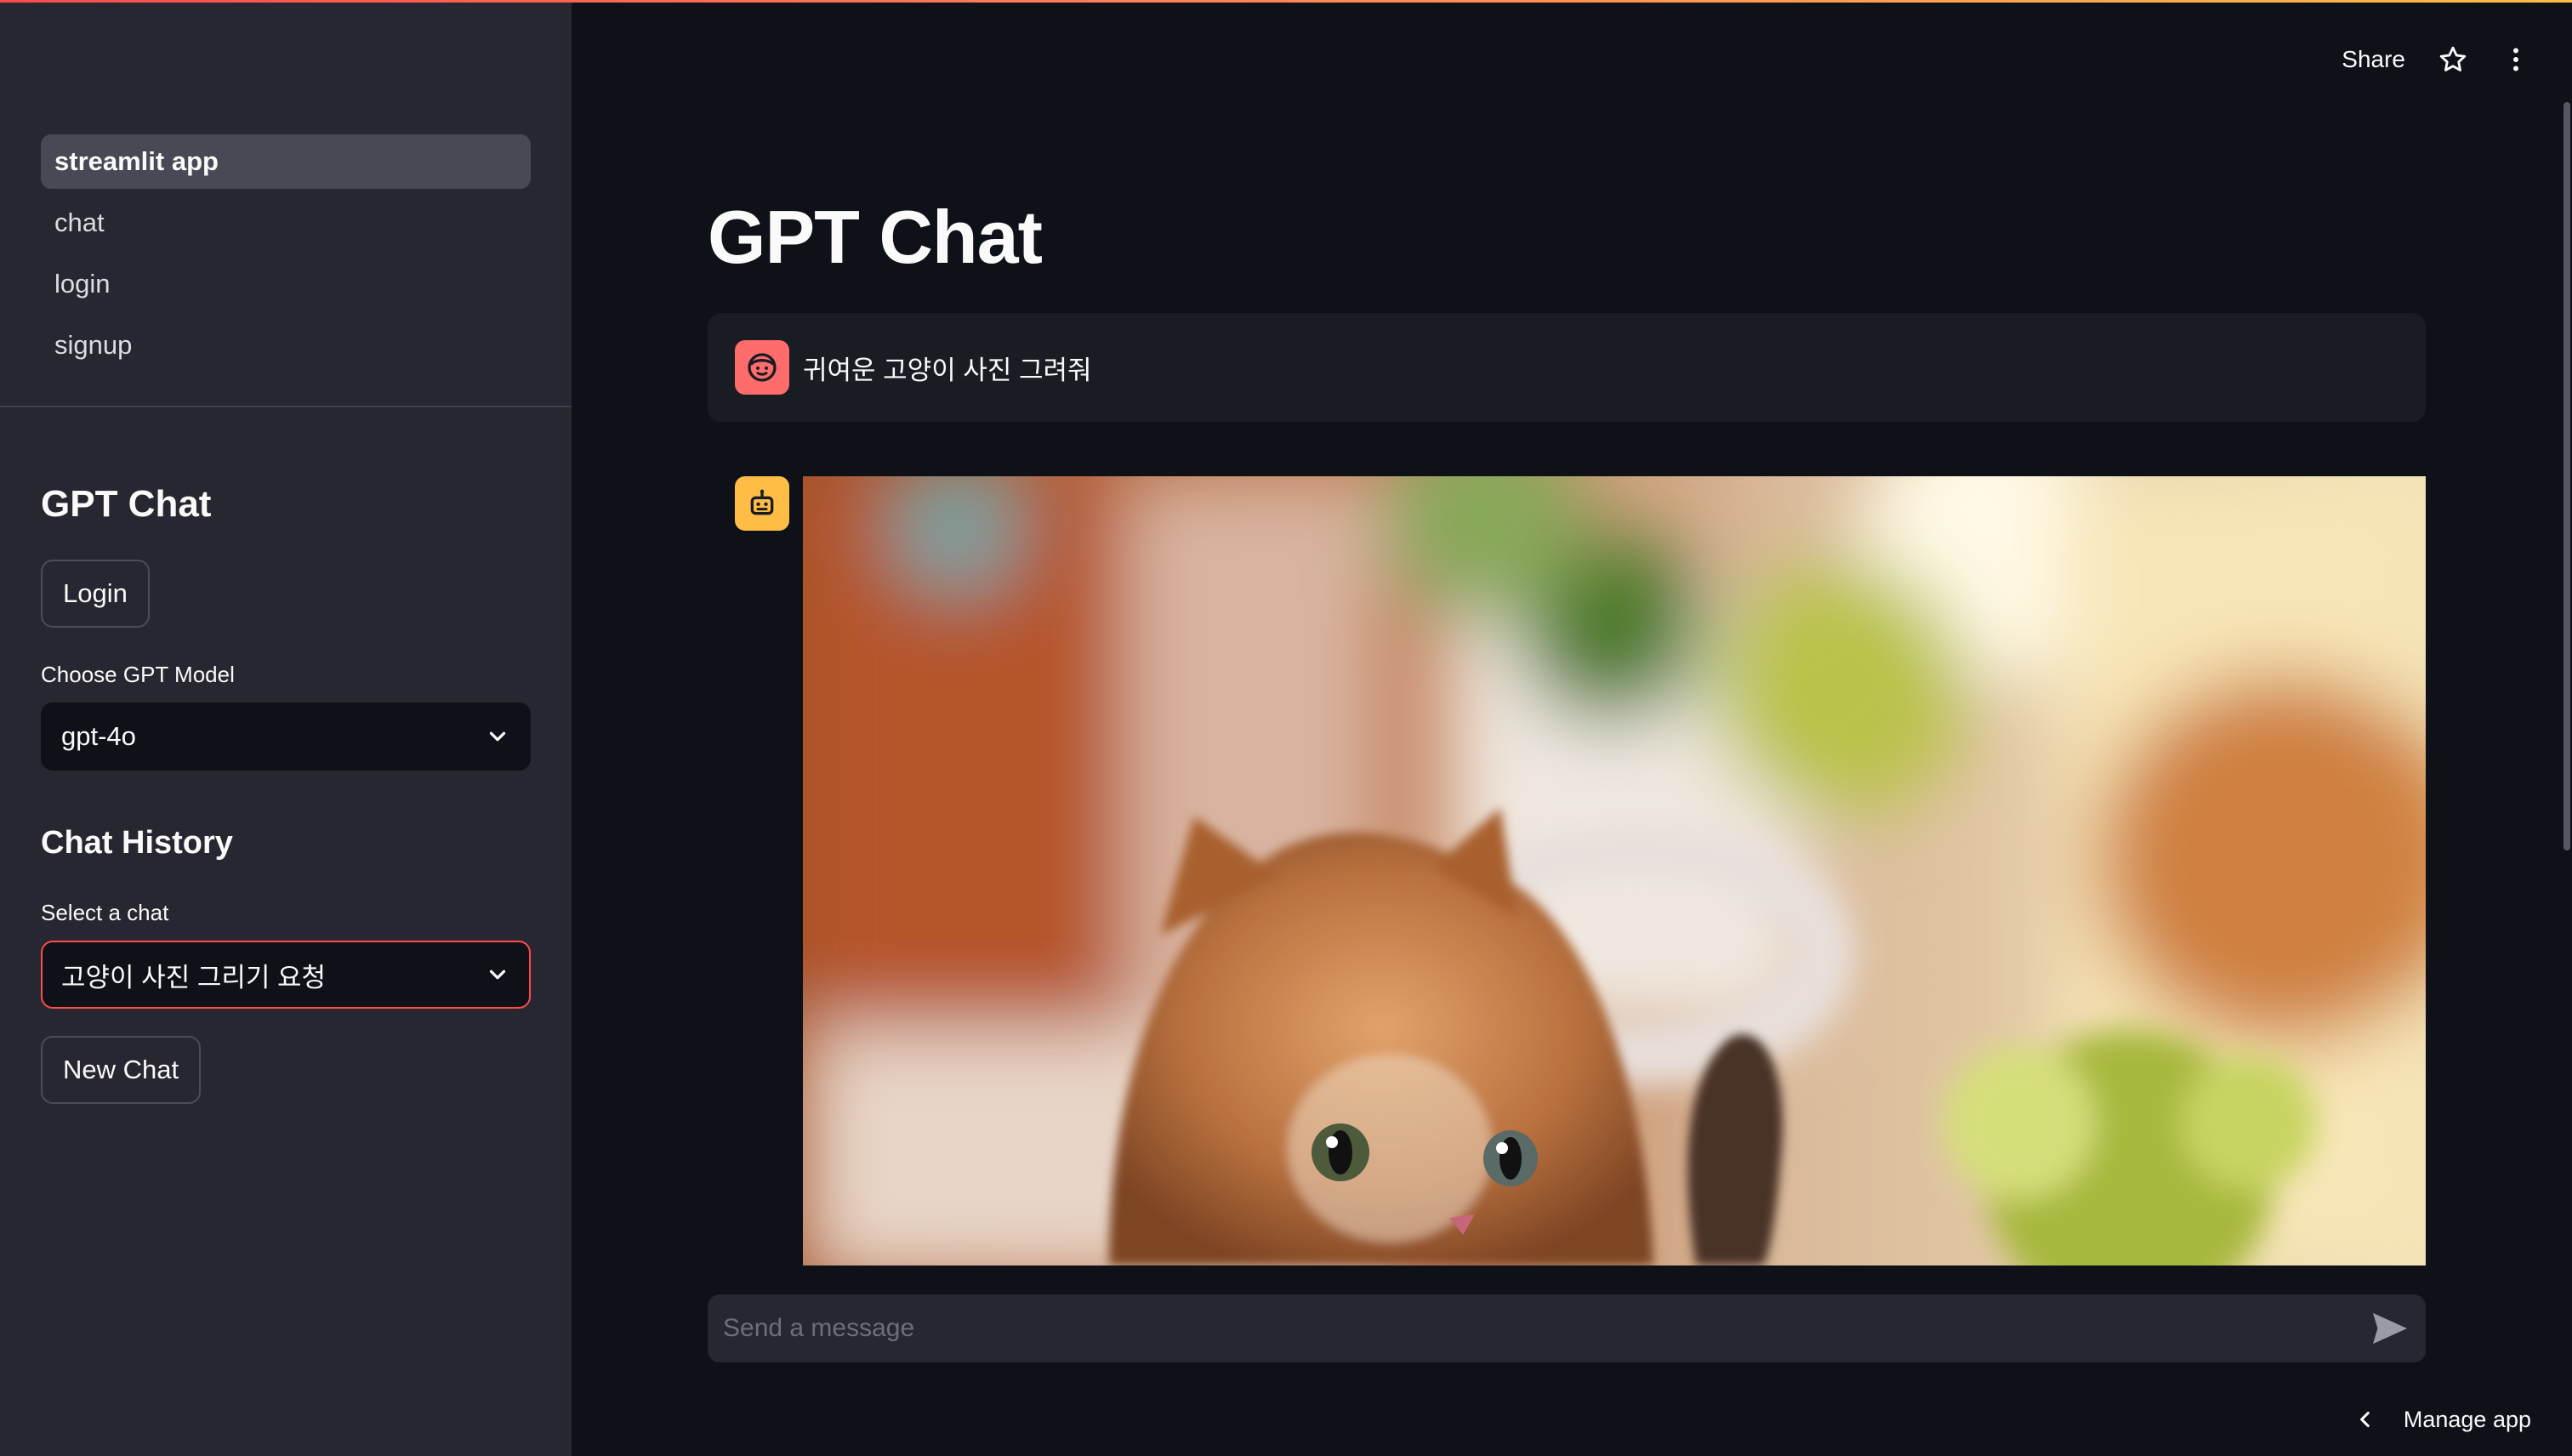 The height and width of the screenshot is (1456, 2572). Describe the element at coordinates (948, 370) in the screenshot. I see `user-message-text: 귀여운 고양이 사진 그려줘` at that location.